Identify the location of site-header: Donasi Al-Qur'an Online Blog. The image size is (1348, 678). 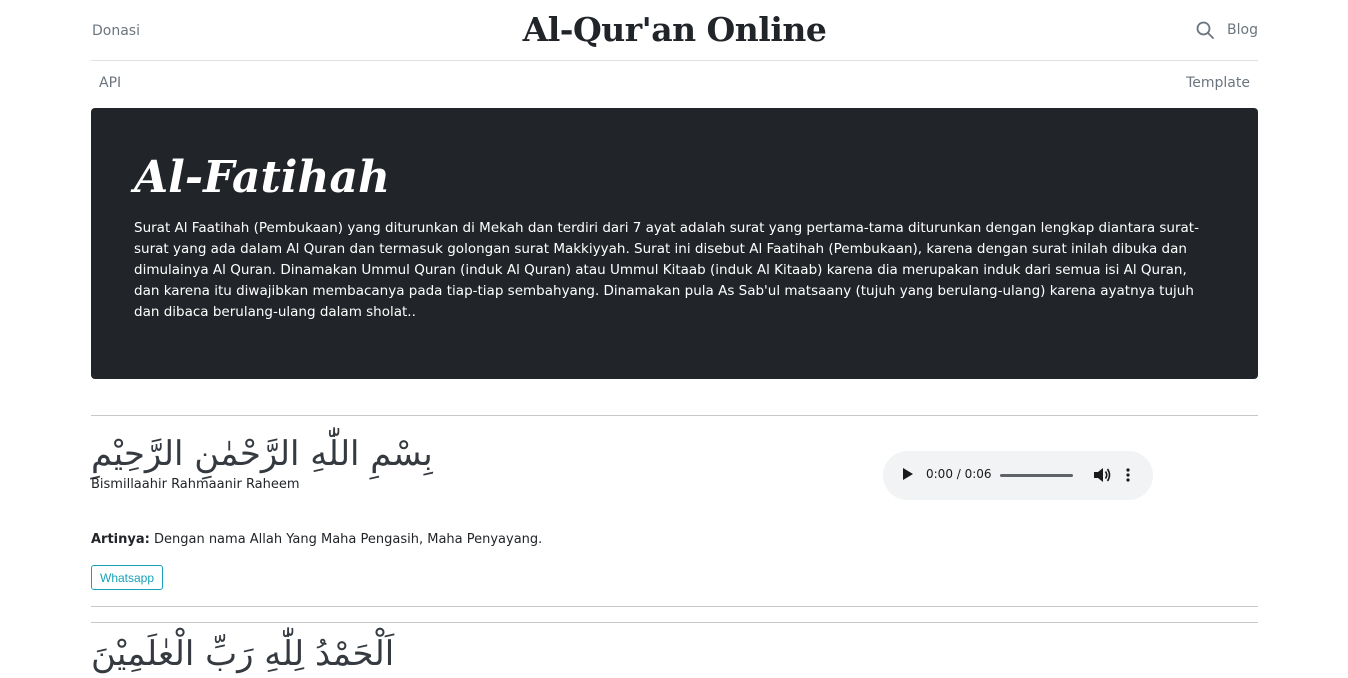
(674, 30).